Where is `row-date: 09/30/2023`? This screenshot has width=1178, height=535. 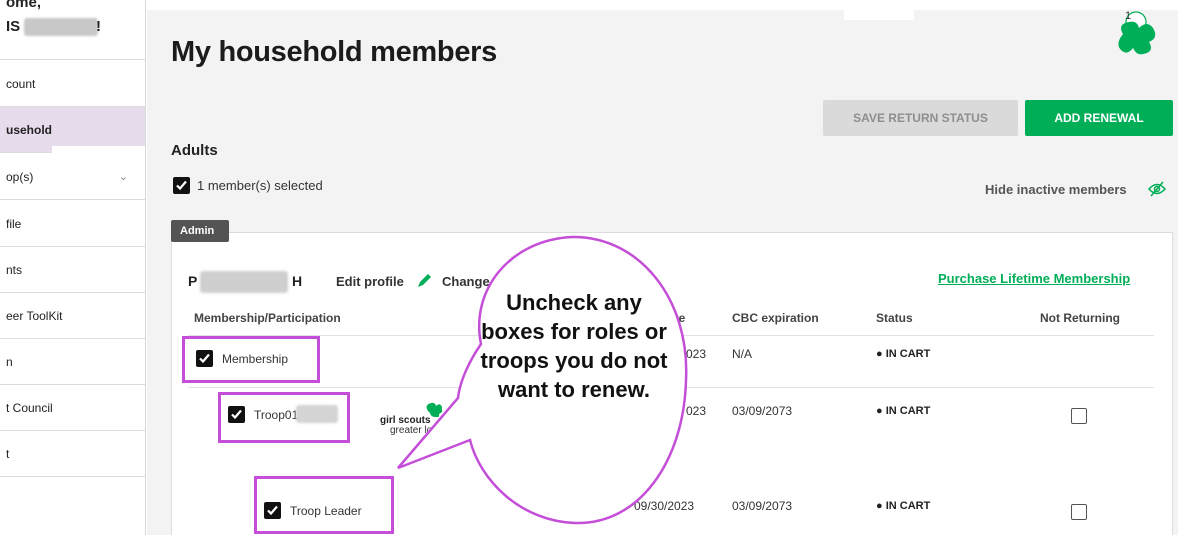
row-date: 09/30/2023 is located at coordinates (664, 506).